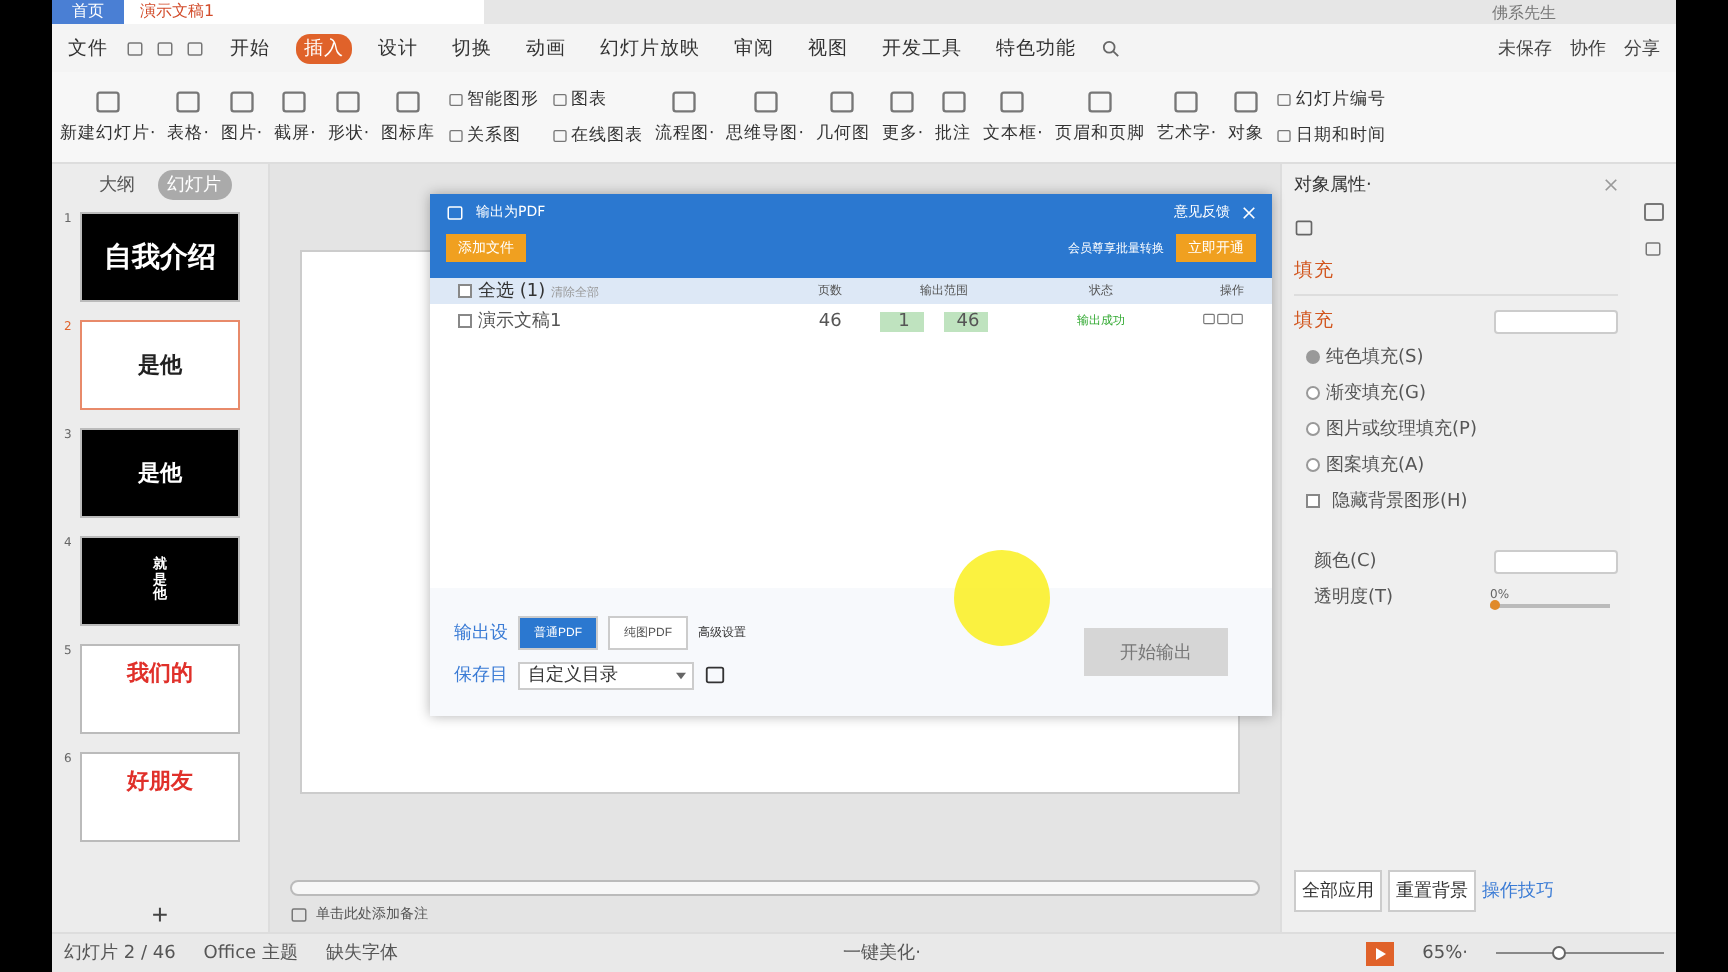 Image resolution: width=1728 pixels, height=972 pixels. Describe the element at coordinates (775, 888) in the screenshot. I see `horizontal-scrollbar` at that location.